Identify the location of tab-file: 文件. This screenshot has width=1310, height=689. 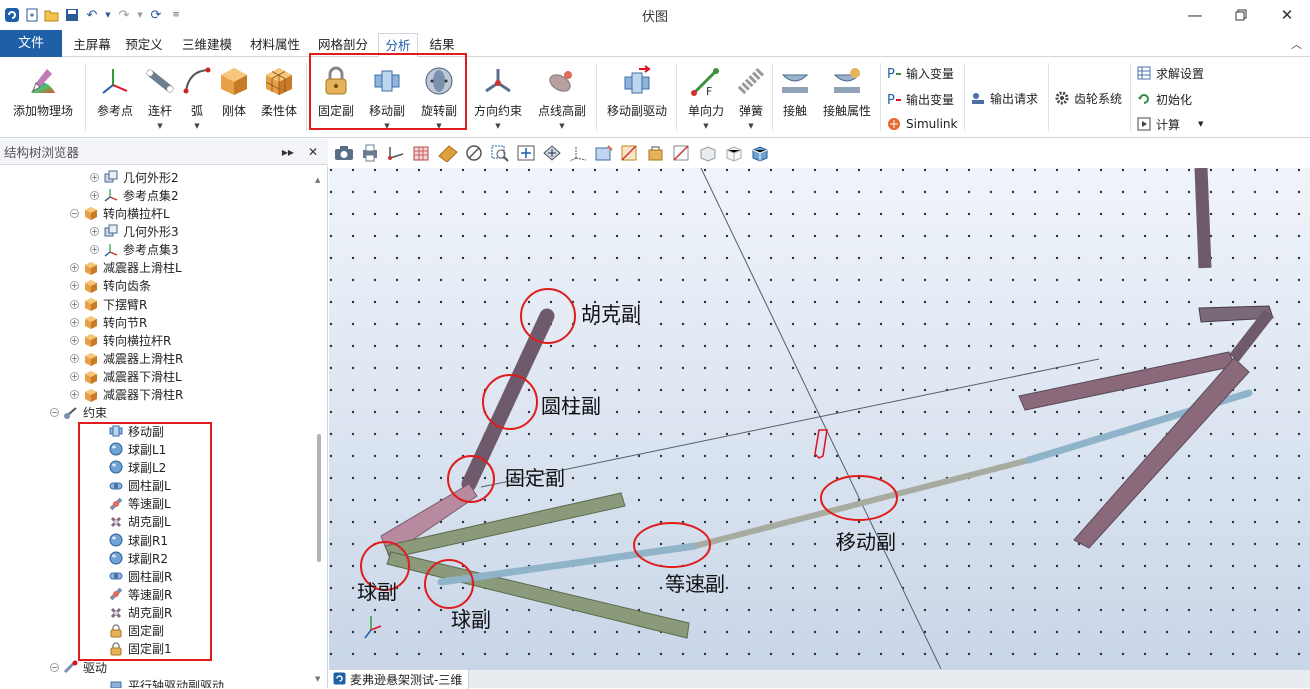
(31, 43).